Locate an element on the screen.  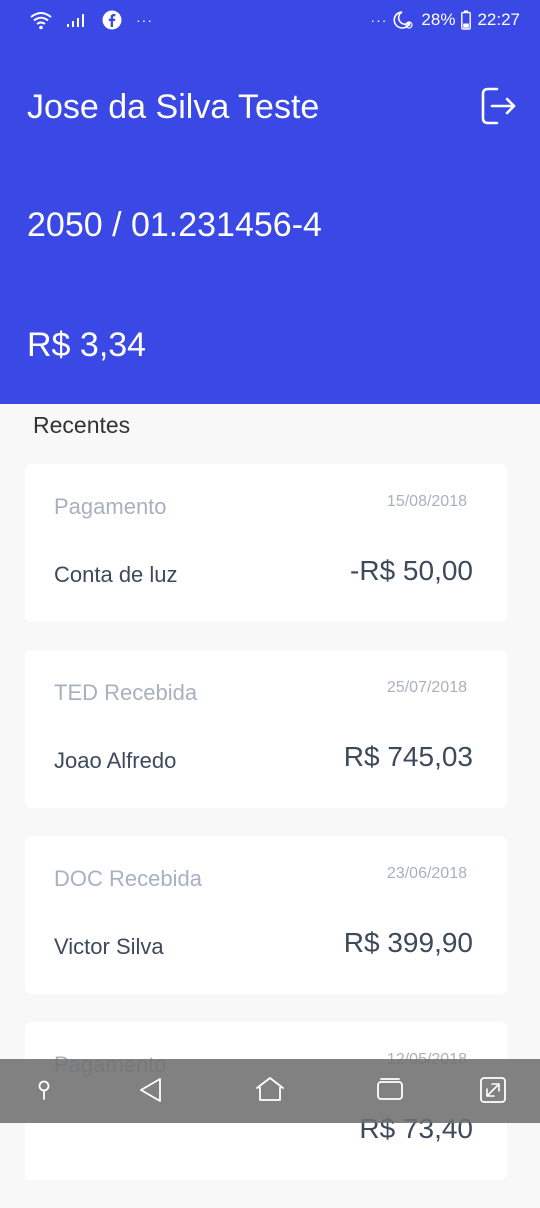
logout-icon is located at coordinates (498, 106).